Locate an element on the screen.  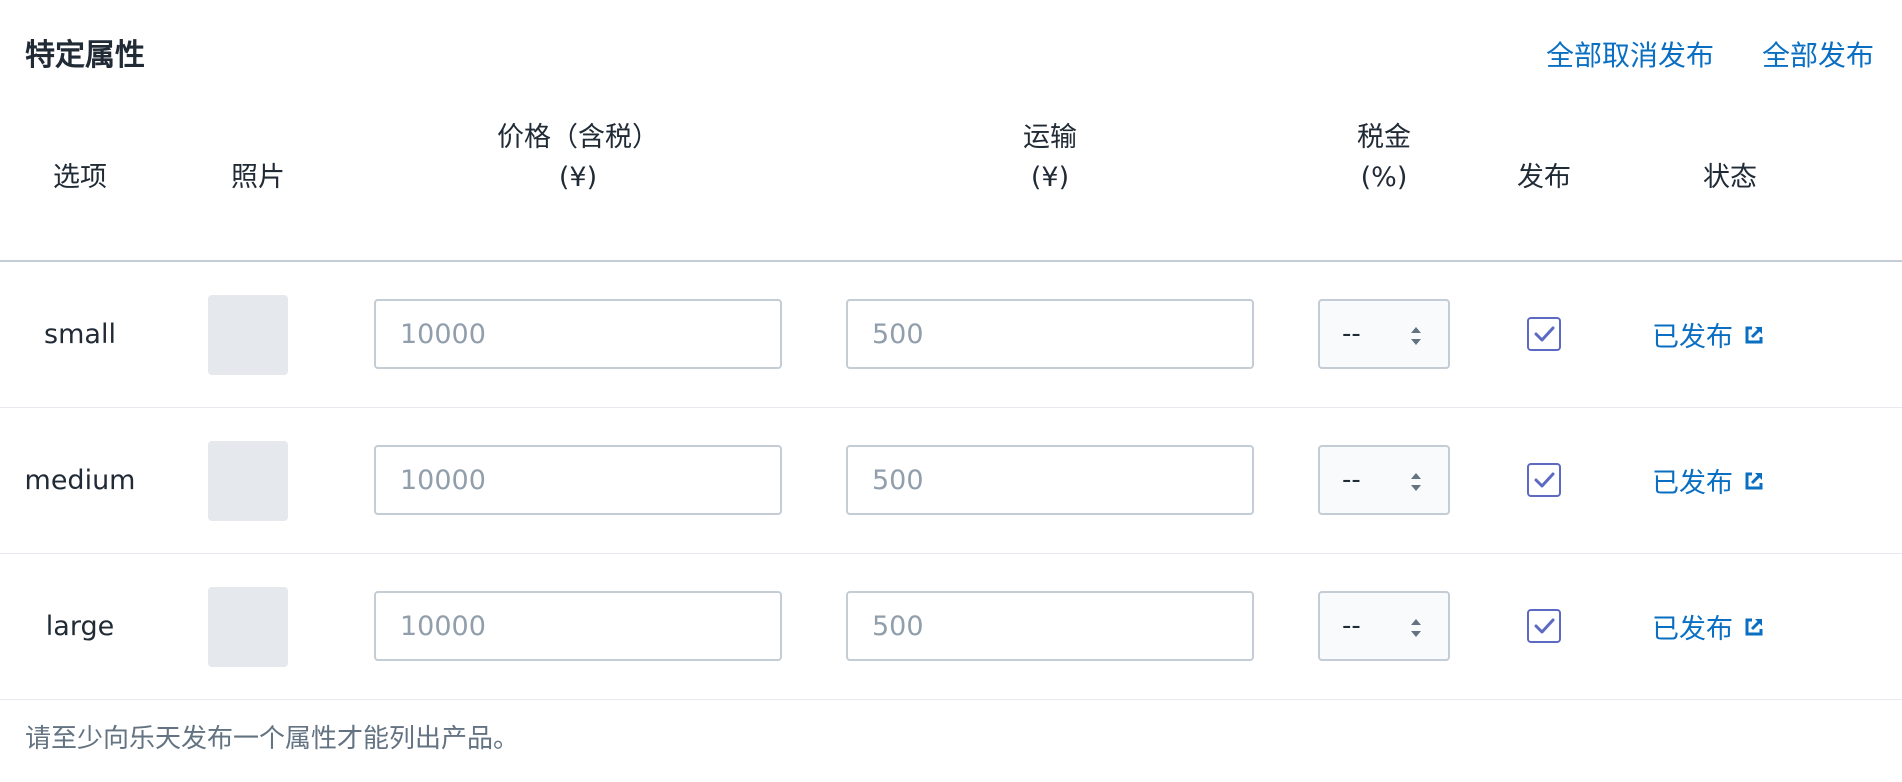
option-label: medium is located at coordinates (80, 480).